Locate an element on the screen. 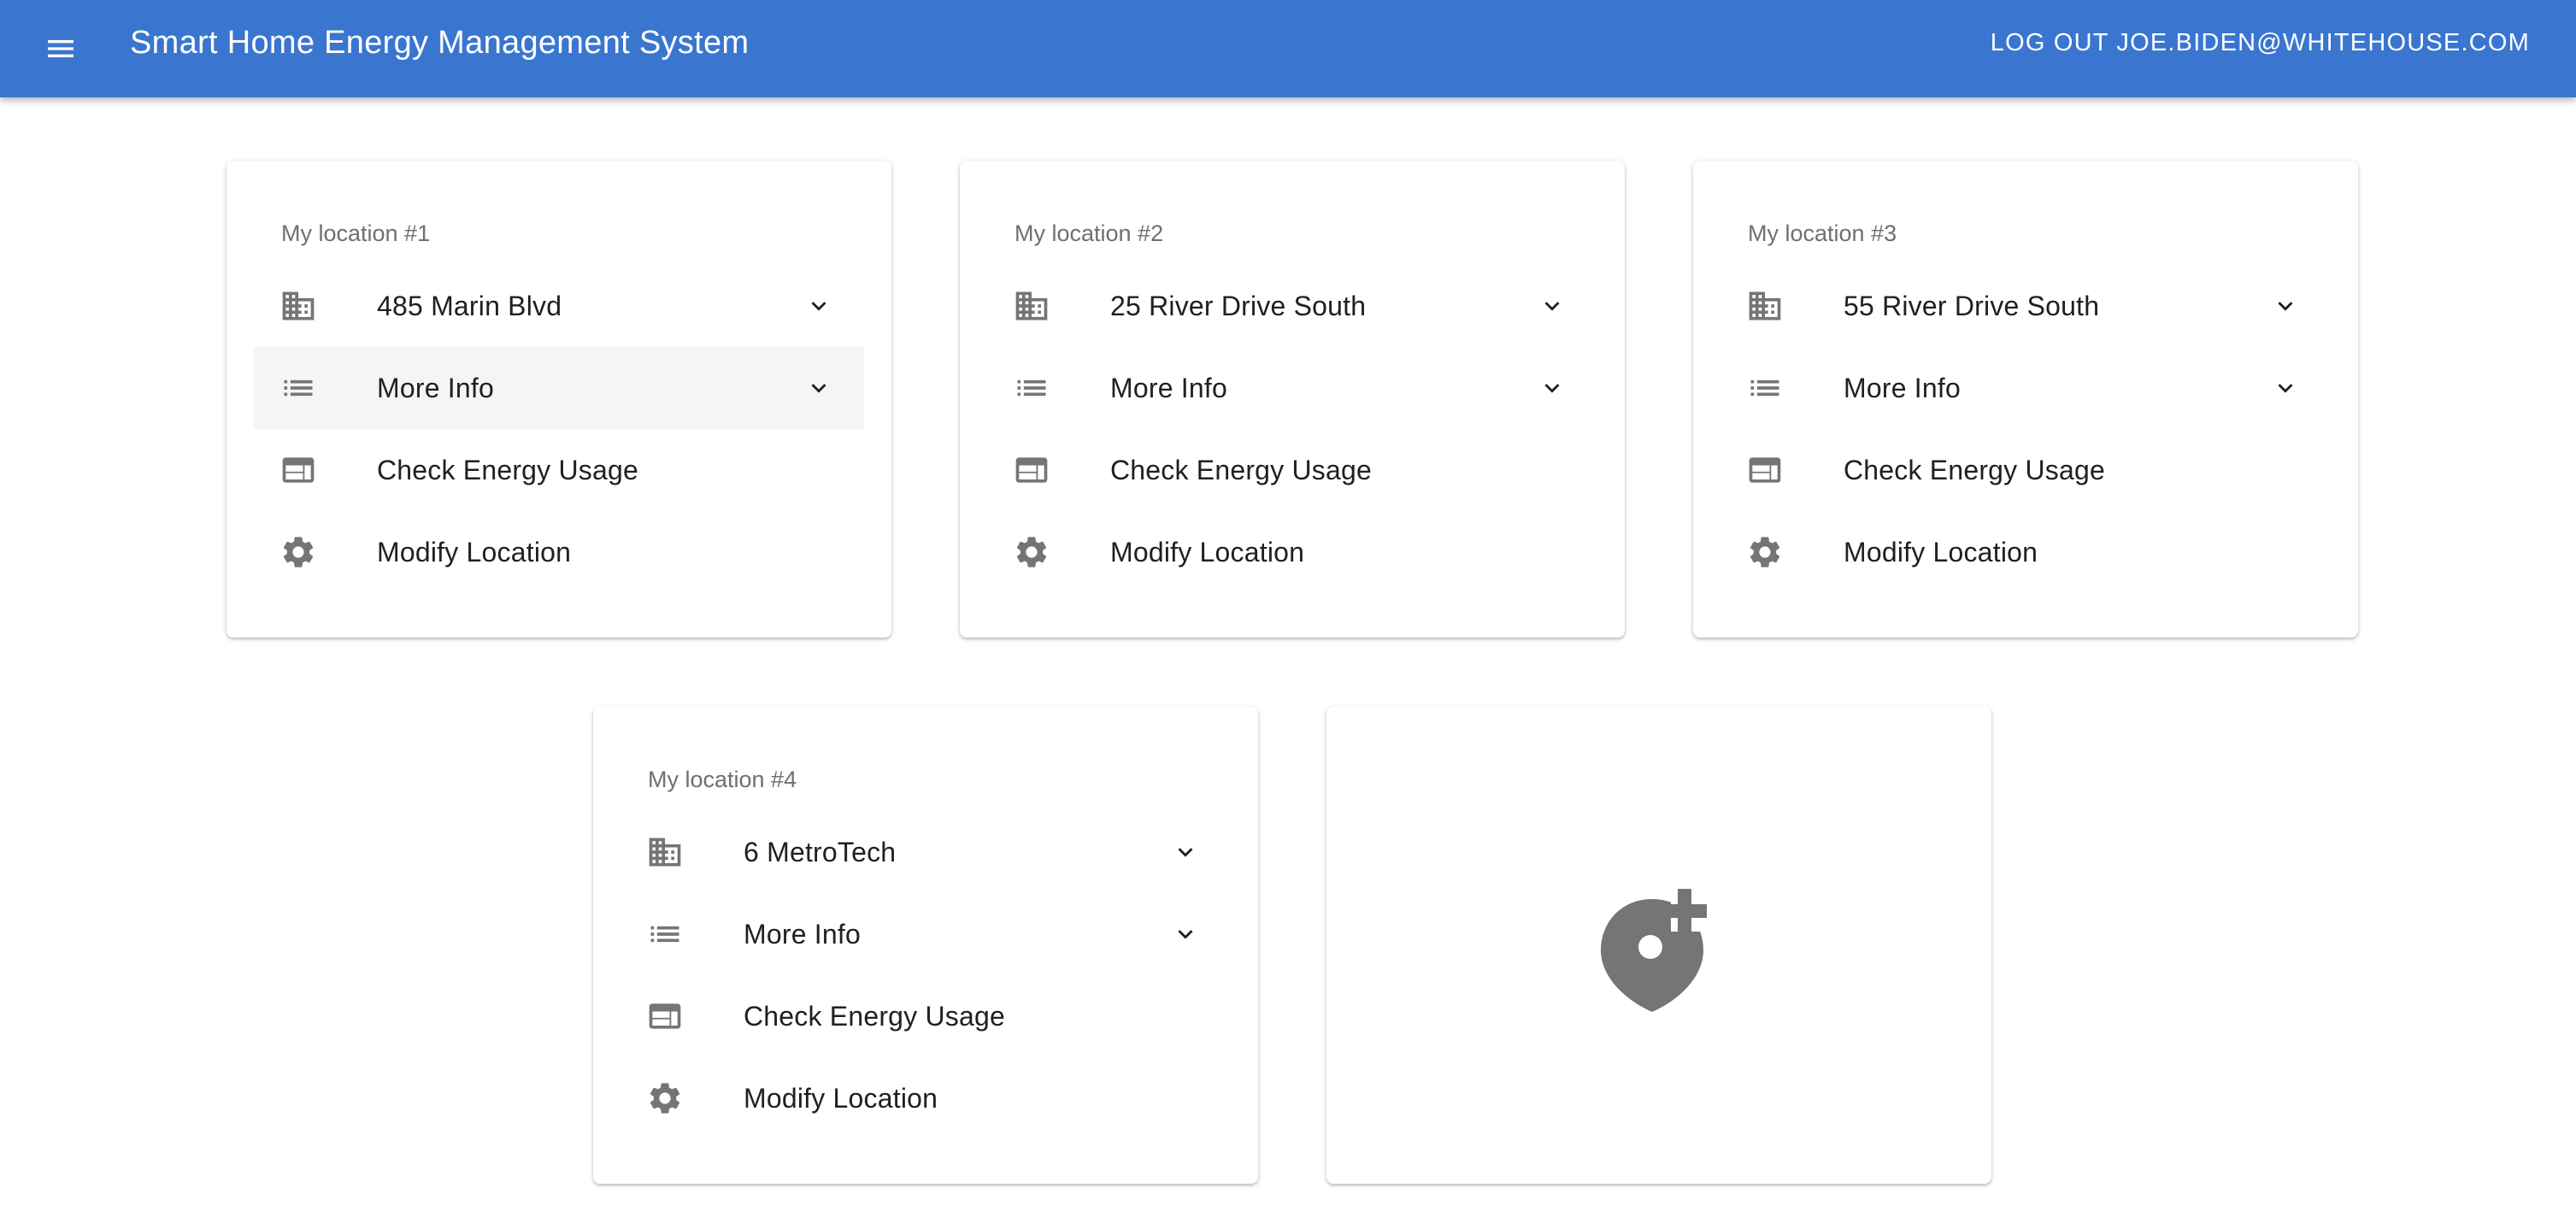 The height and width of the screenshot is (1229, 2576). menu-button is located at coordinates (61, 49).